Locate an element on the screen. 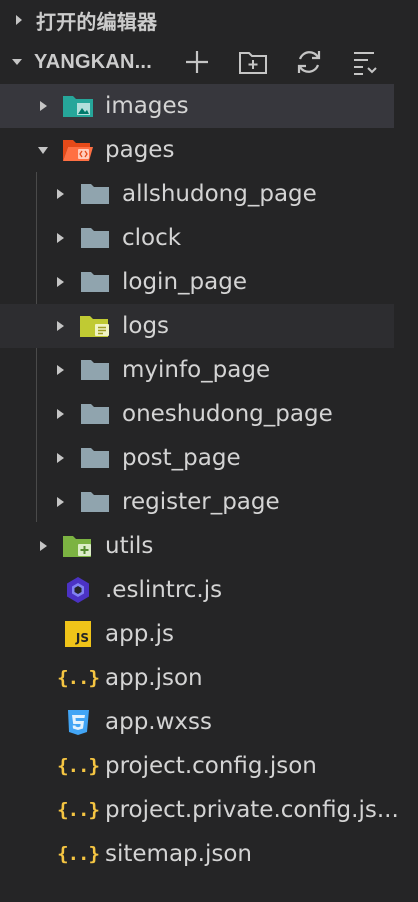 The height and width of the screenshot is (902, 418). refresh-icon is located at coordinates (309, 62).